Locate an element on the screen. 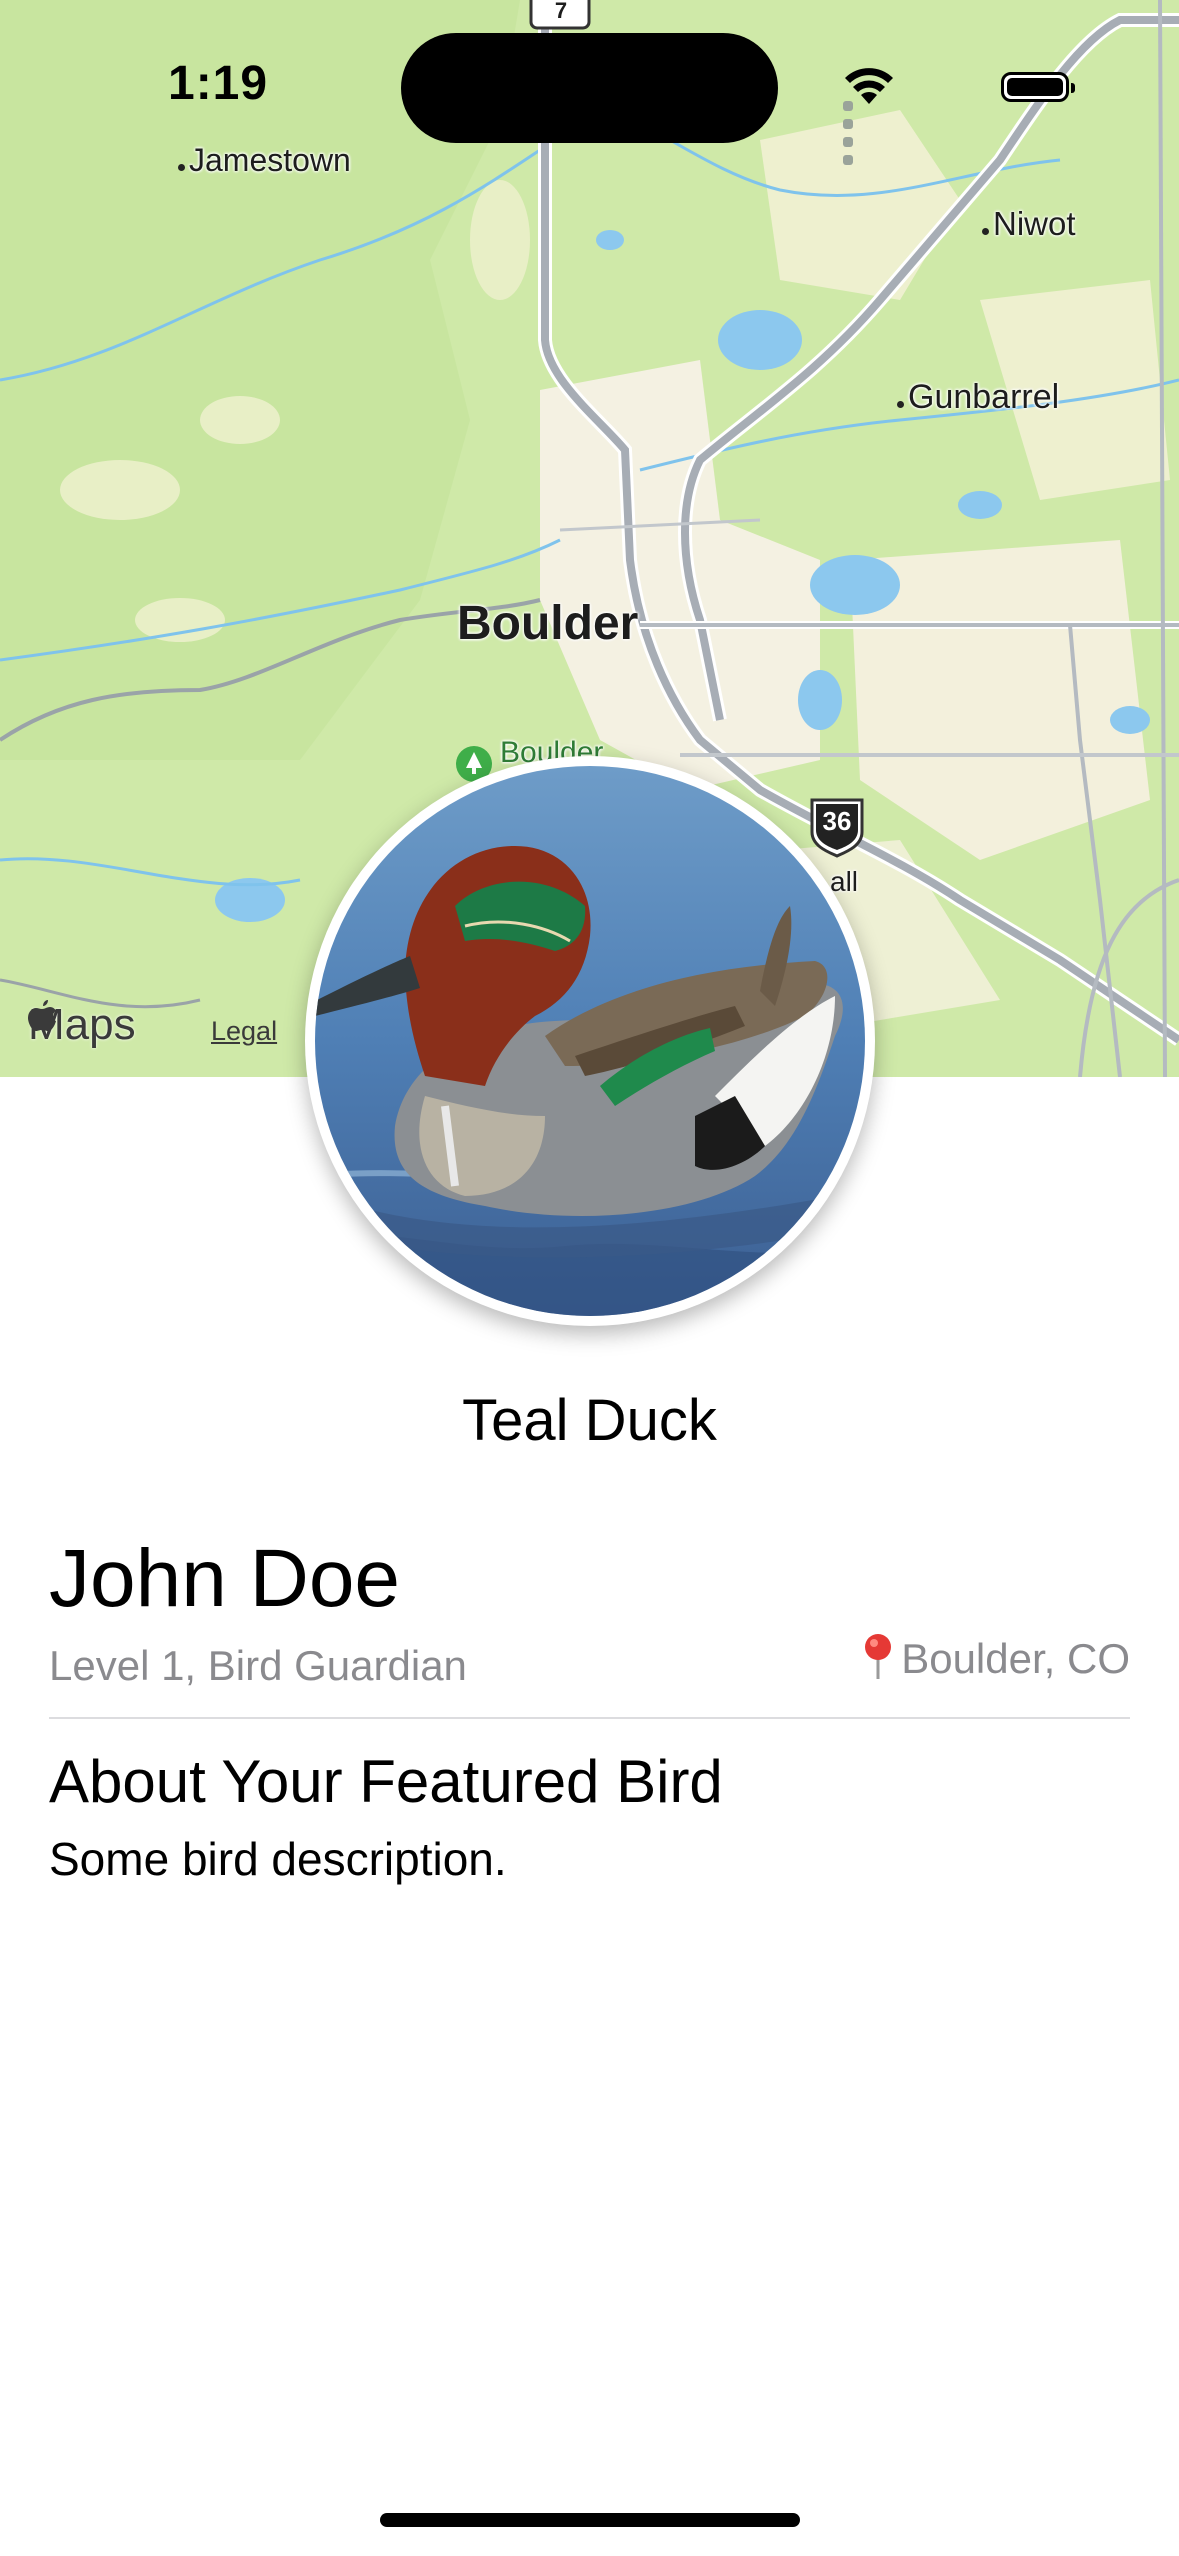 The width and height of the screenshot is (1179, 2556). place-label-niwot: Niwot is located at coordinates (1029, 224).